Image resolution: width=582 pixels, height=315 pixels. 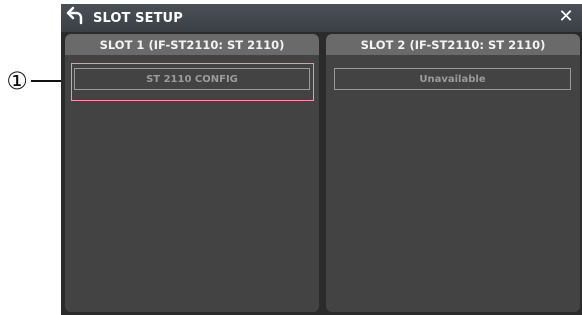 I want to click on back-arrow-icon, so click(x=75, y=17).